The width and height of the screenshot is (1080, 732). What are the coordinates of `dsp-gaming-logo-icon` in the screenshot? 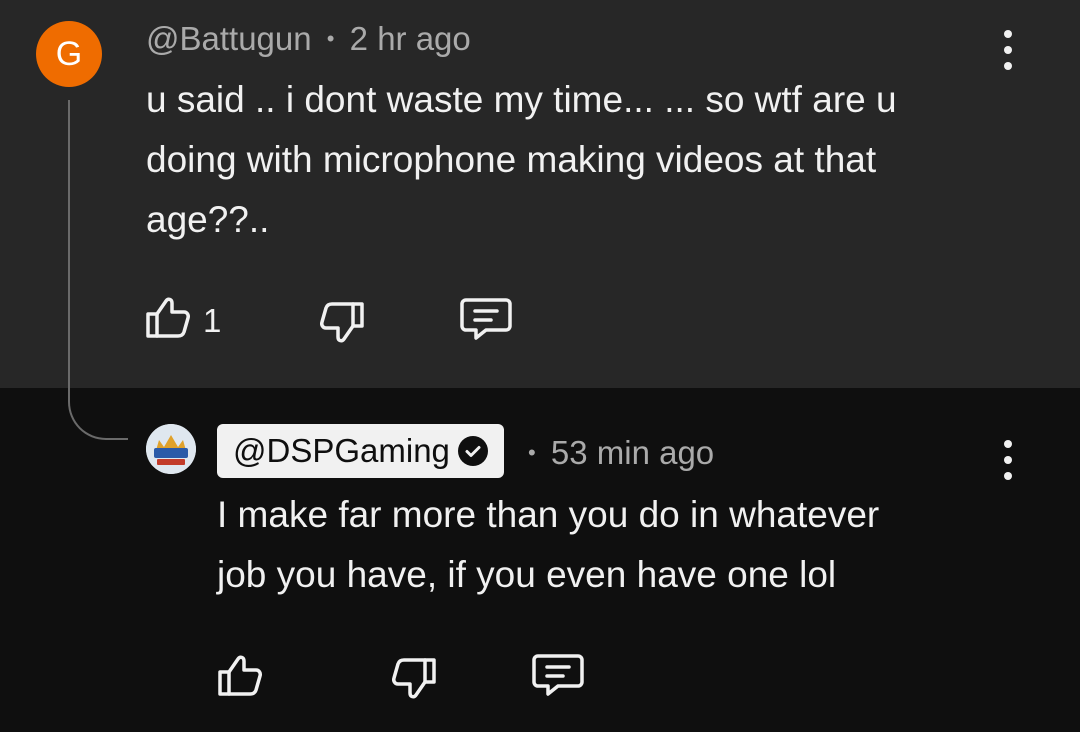 It's located at (171, 449).